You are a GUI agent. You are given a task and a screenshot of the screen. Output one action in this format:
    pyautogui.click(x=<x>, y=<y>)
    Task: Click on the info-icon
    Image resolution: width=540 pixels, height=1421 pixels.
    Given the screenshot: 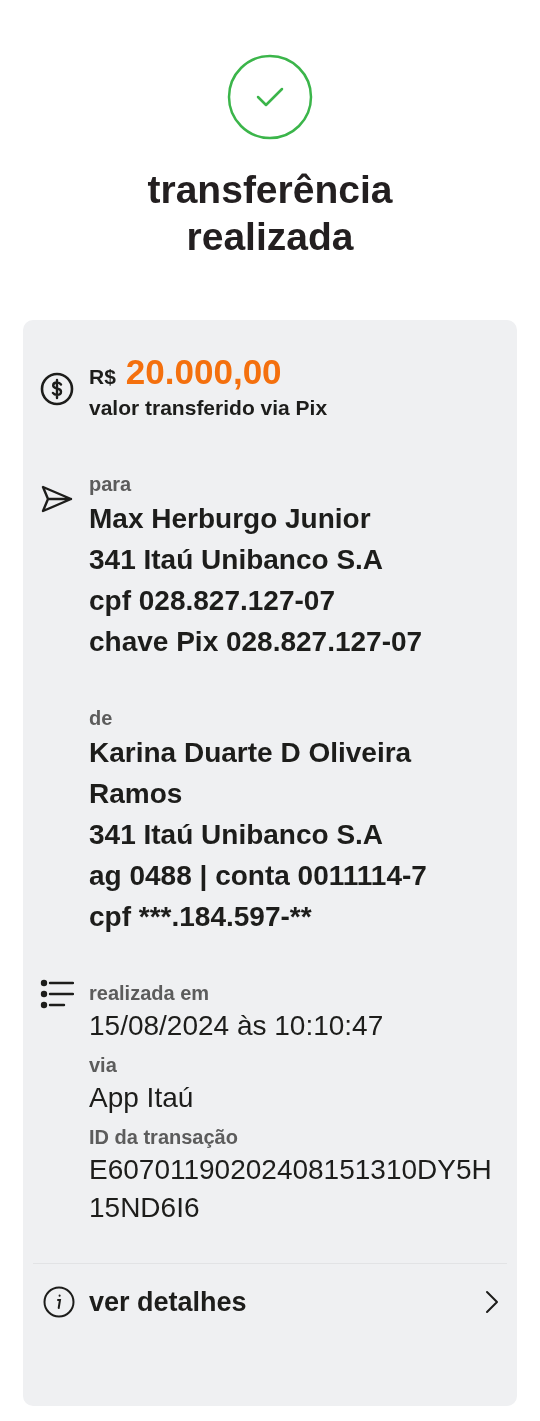 What is the action you would take?
    pyautogui.click(x=59, y=1302)
    